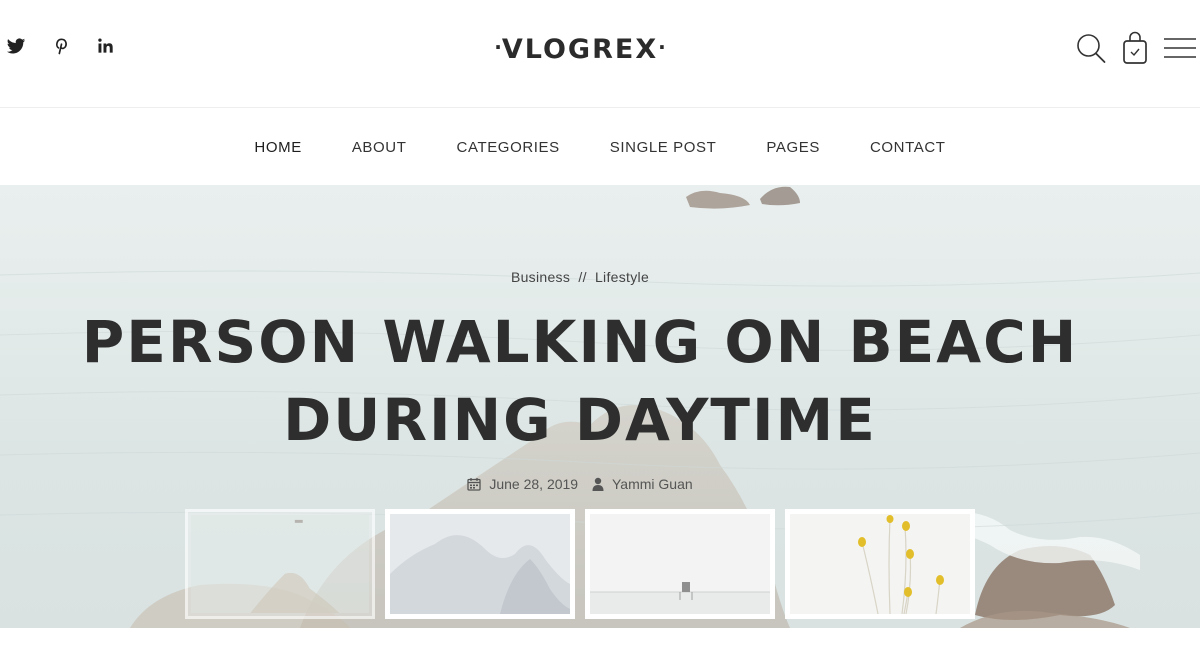  I want to click on logo-text: VLOGREX, so click(580, 49).